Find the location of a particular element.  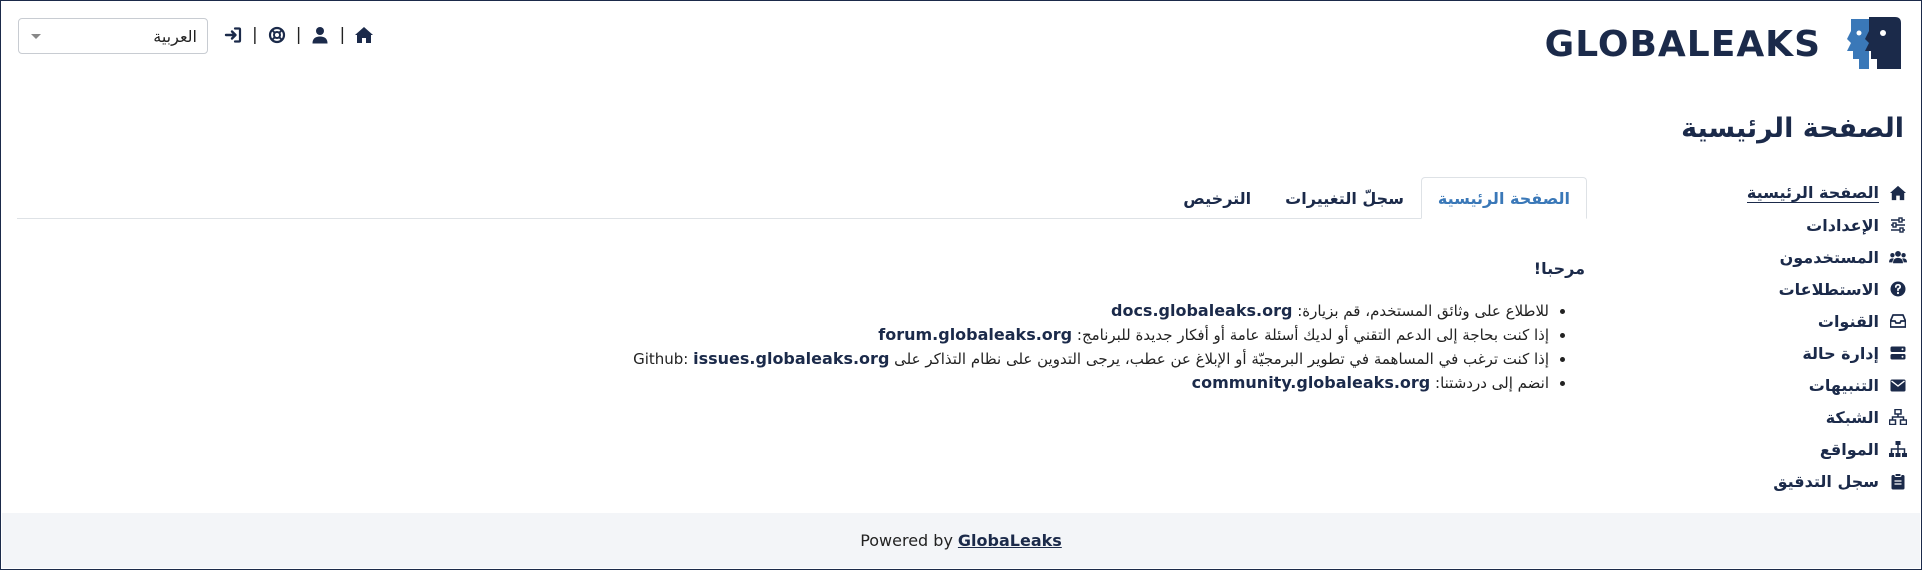

sidebar-item-home: الصفحة الرئيسية is located at coordinates (1812, 193).